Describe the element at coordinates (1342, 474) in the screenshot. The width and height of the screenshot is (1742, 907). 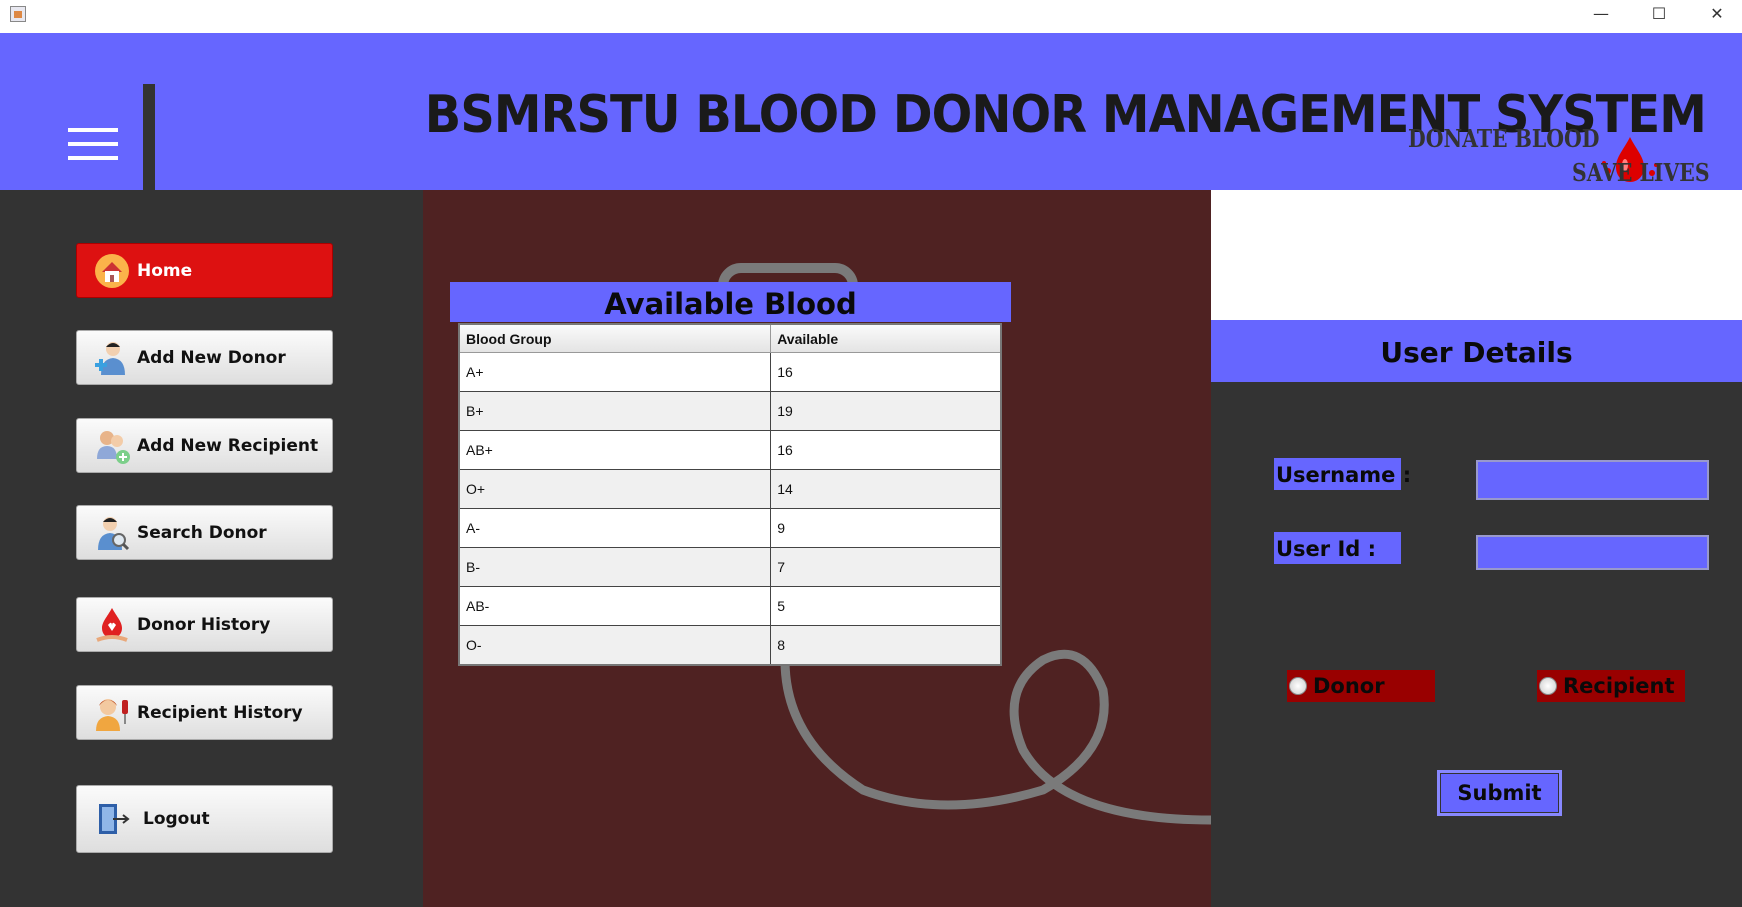
I see `username-label: Username :` at that location.